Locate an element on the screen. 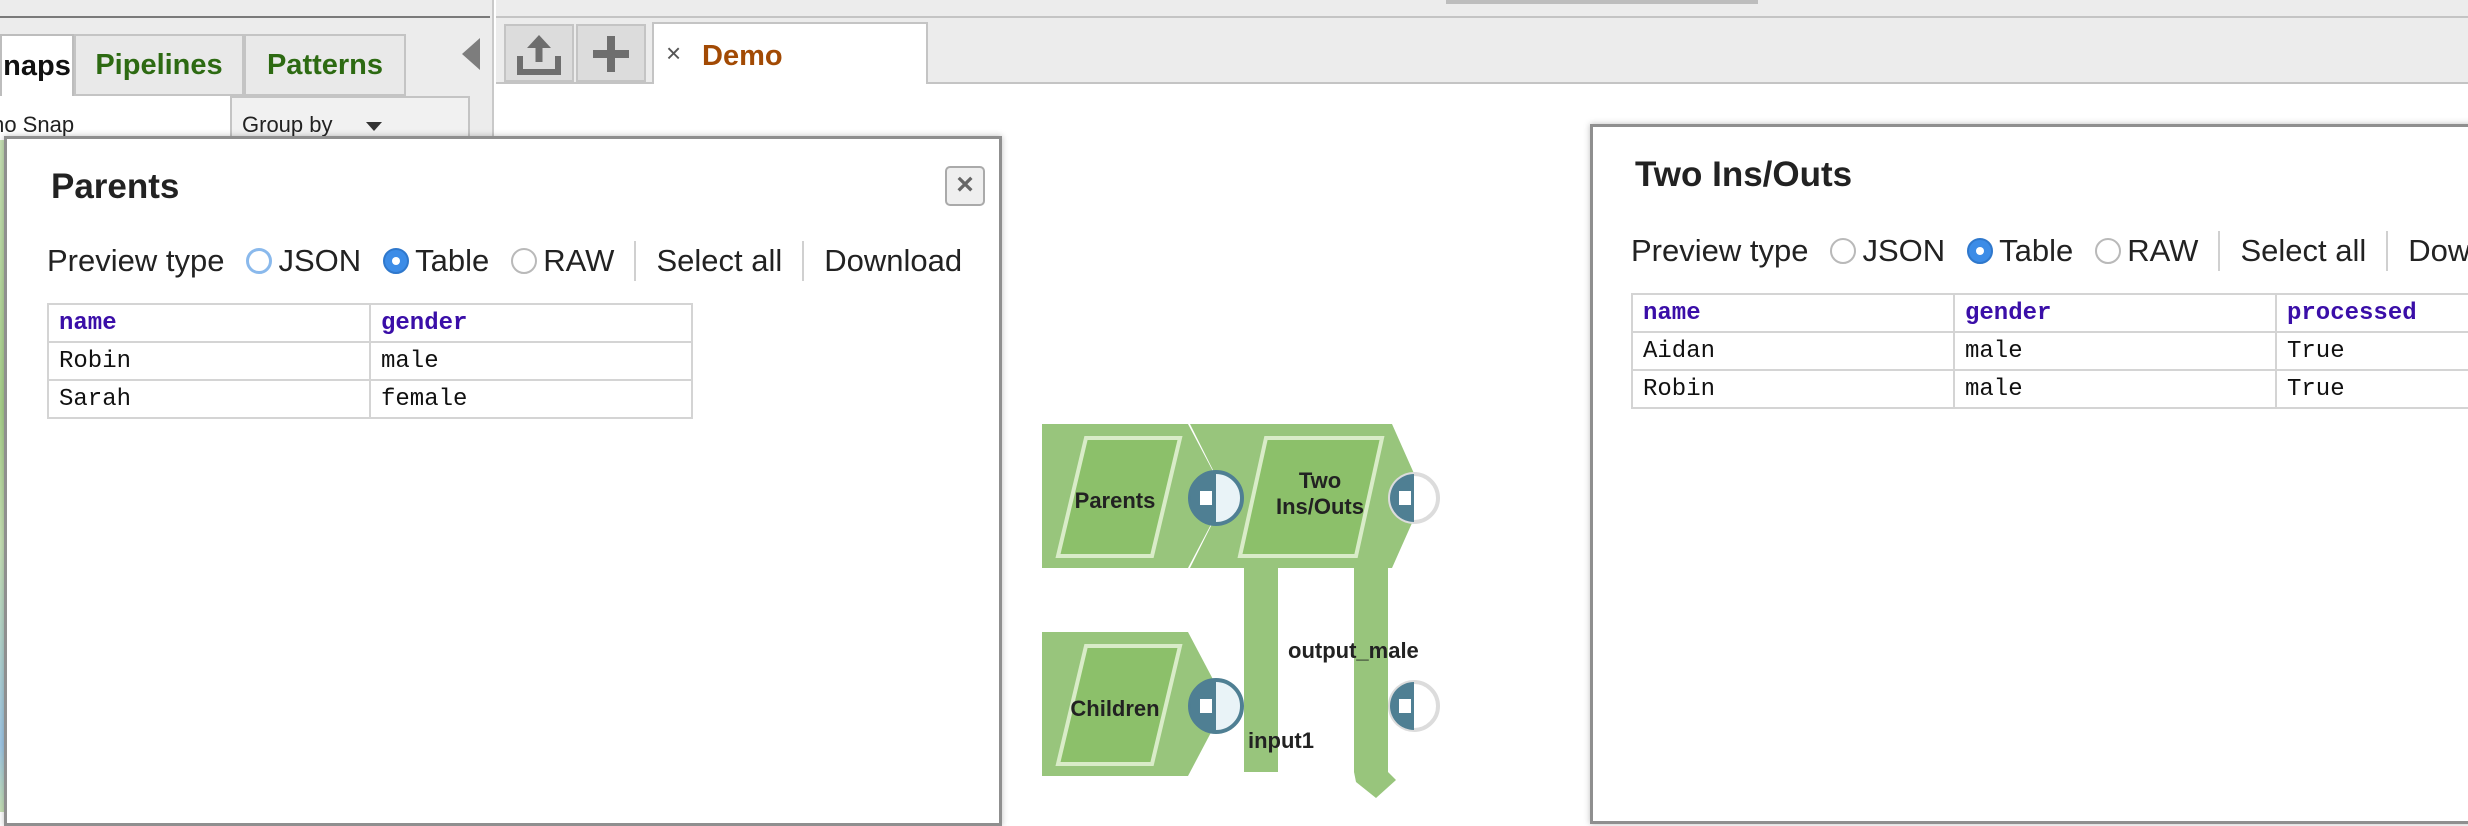  pipe-connector-output is located at coordinates (1371, 666).